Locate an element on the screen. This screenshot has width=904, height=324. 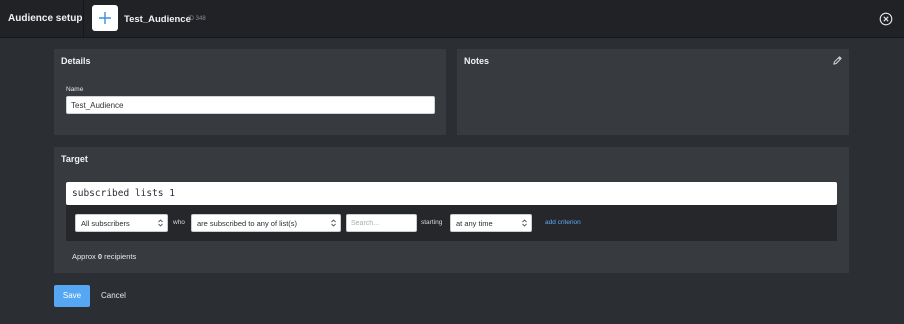
approx-count: 0 is located at coordinates (100, 256).